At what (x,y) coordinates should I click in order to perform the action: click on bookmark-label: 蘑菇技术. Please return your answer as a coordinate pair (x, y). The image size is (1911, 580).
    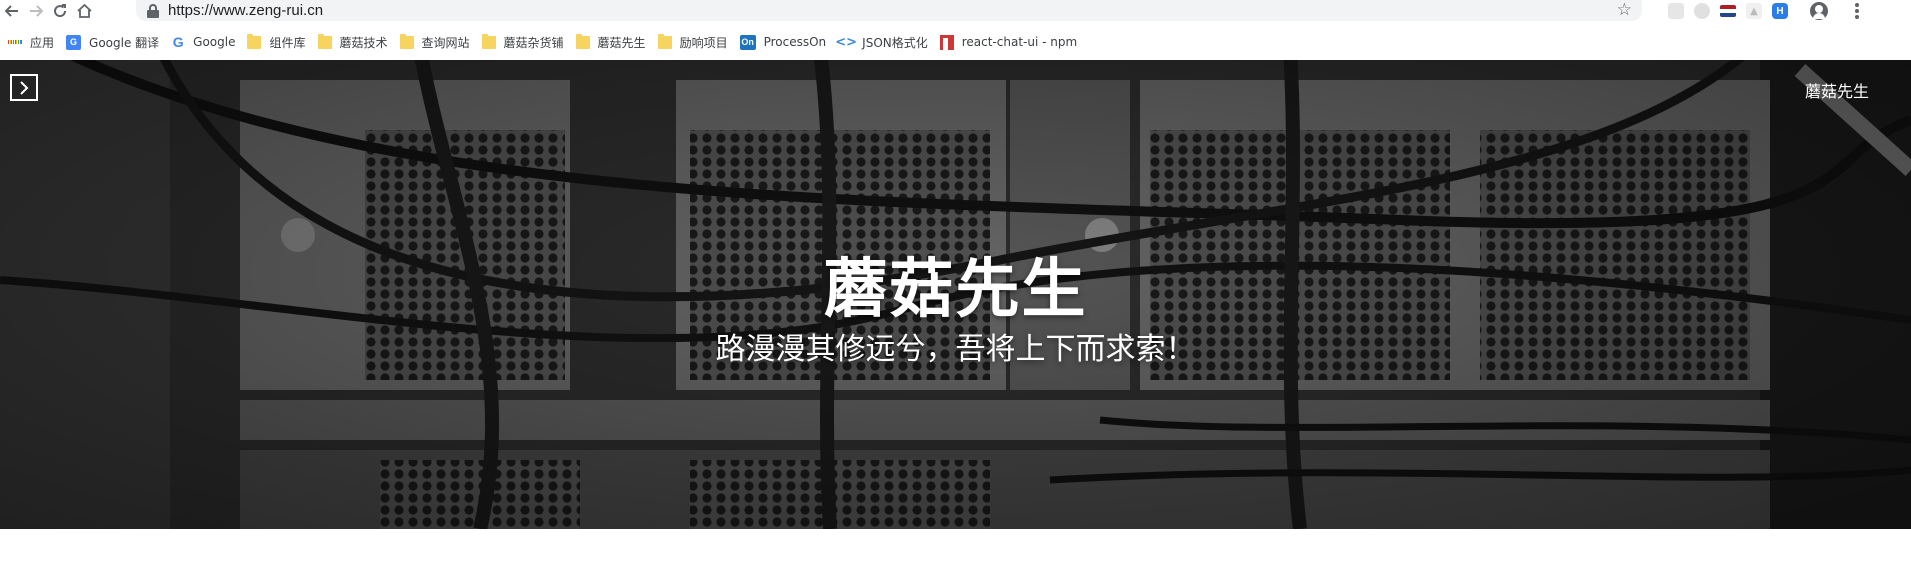
    Looking at the image, I should click on (363, 42).